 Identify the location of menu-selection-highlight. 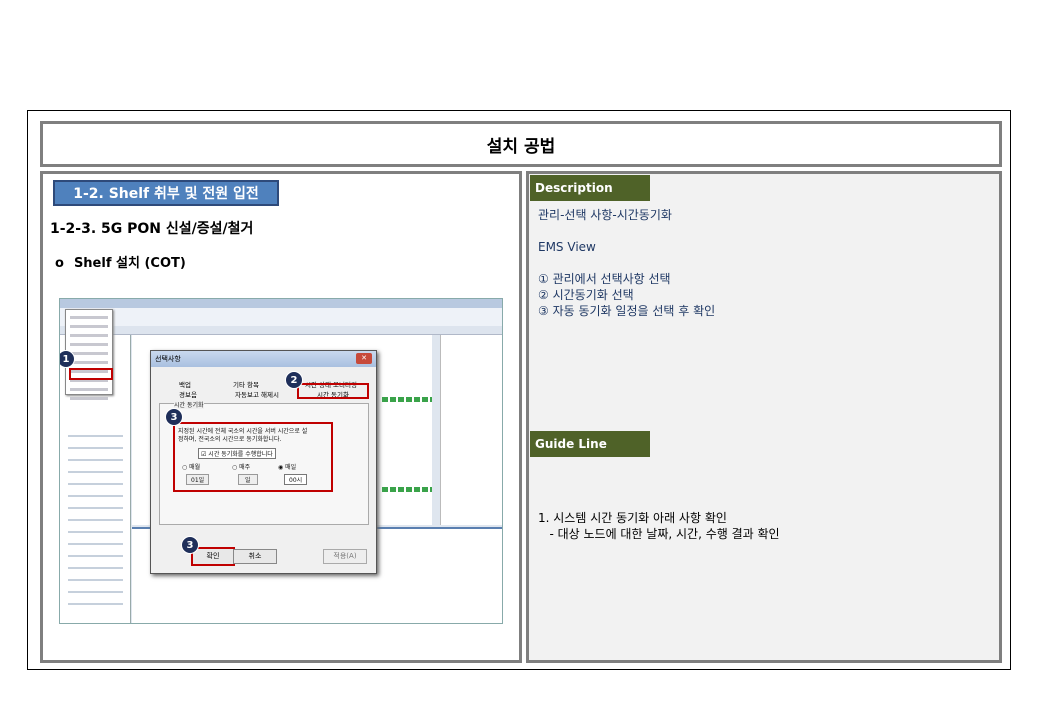
(91, 374).